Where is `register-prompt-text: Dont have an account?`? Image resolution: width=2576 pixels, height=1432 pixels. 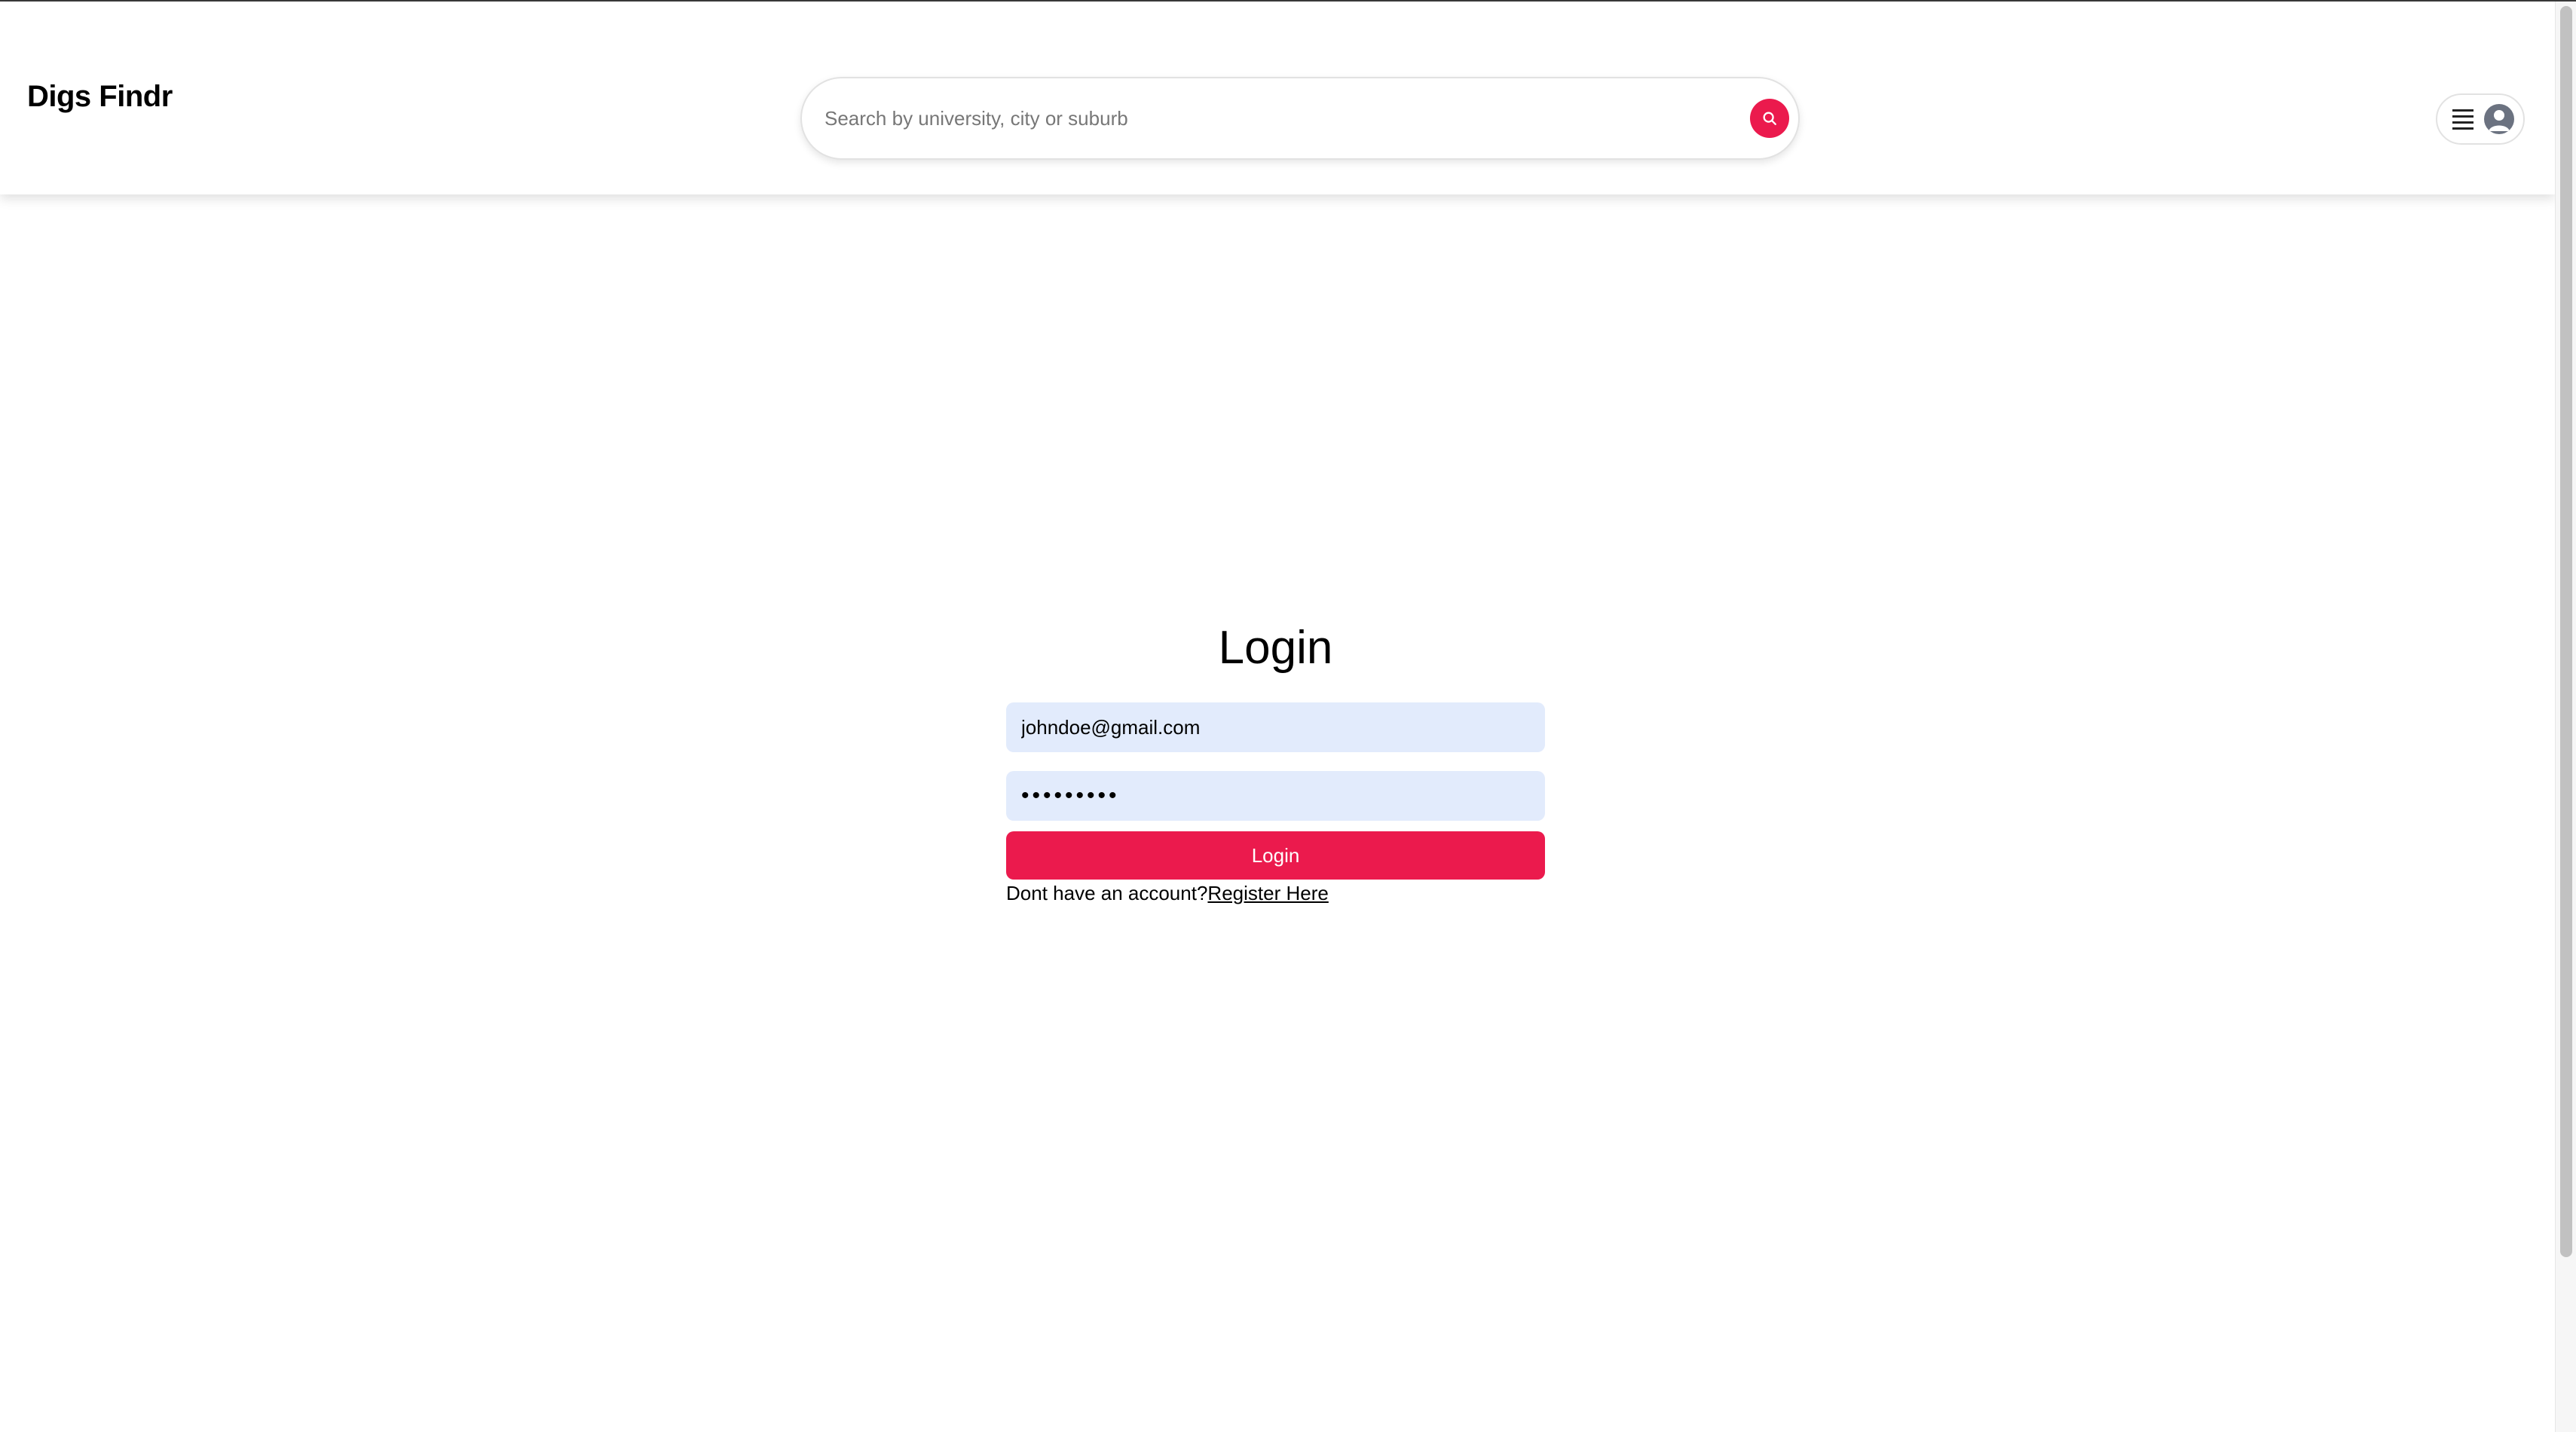 register-prompt-text: Dont have an account? is located at coordinates (1107, 893).